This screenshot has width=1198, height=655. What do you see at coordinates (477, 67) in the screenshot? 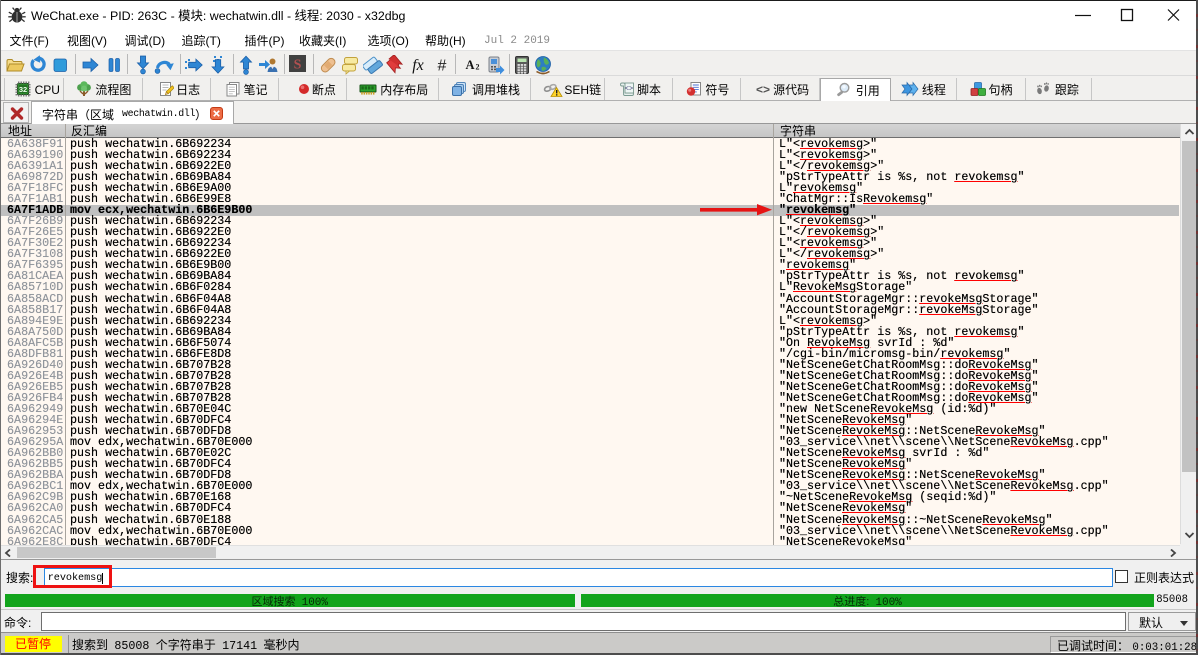
I see `svg-text: 2` at bounding box center [477, 67].